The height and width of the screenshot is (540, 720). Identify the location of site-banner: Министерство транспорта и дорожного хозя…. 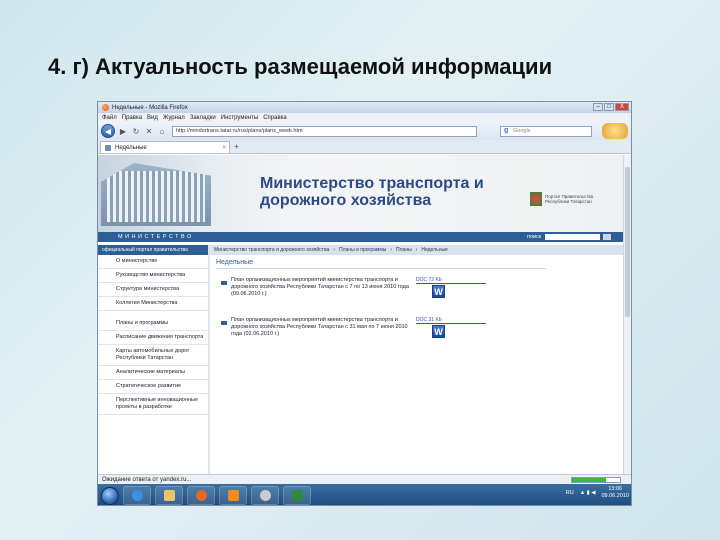
(361, 193).